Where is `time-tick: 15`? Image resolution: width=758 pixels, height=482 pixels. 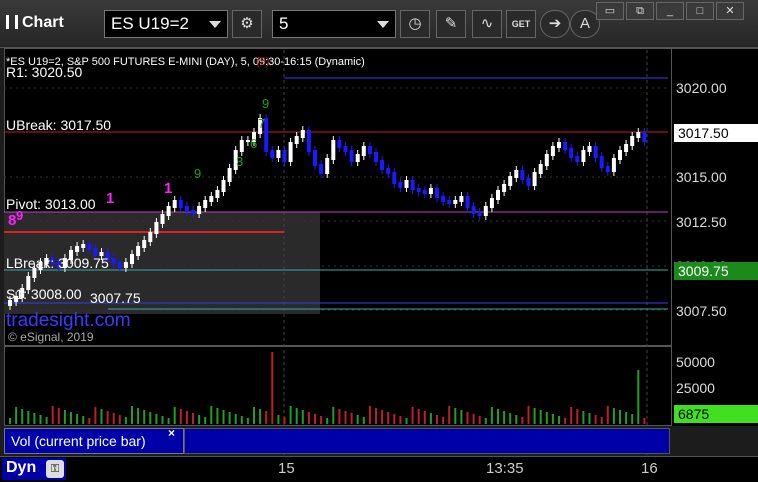 time-tick: 15 is located at coordinates (286, 468).